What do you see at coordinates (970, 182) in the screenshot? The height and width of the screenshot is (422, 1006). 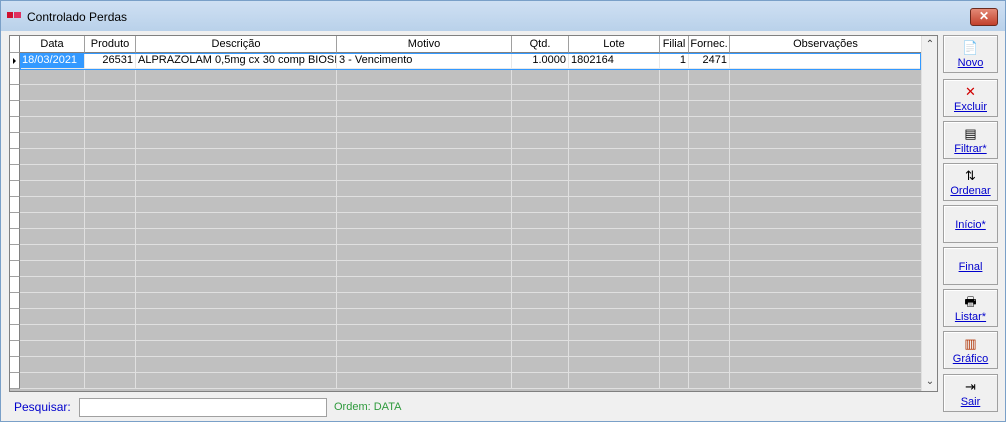 I see `ordenar-button: ⇅ Ordenar` at bounding box center [970, 182].